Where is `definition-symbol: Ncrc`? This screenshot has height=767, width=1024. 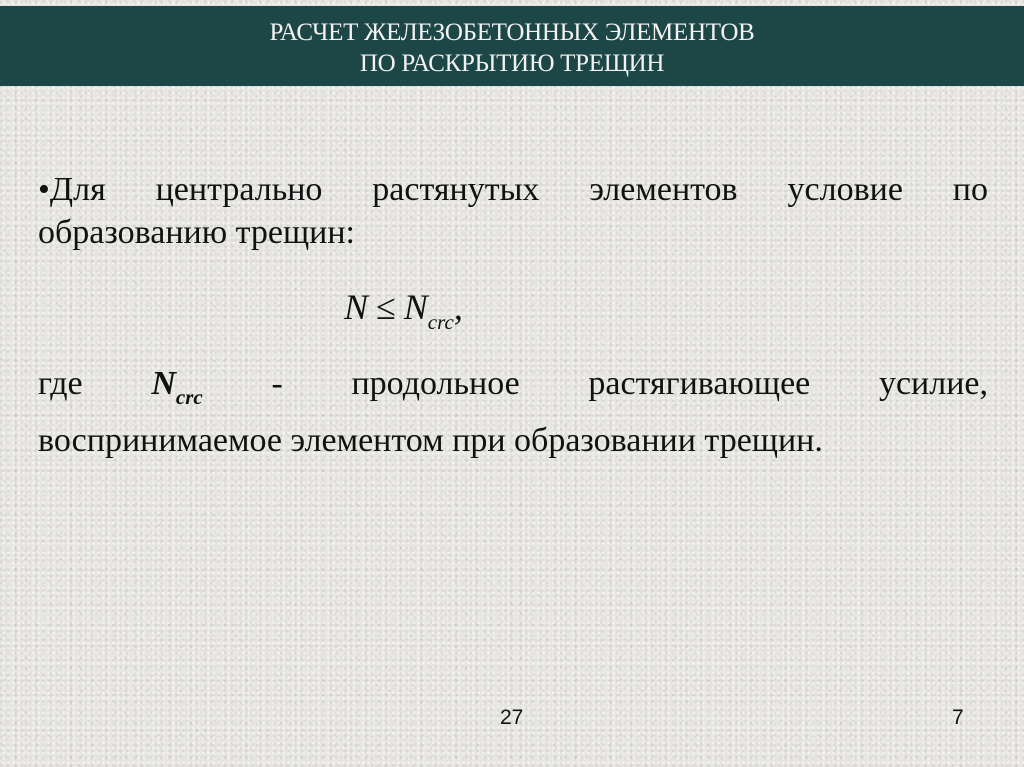
definition-symbol: Ncrc is located at coordinates (176, 387).